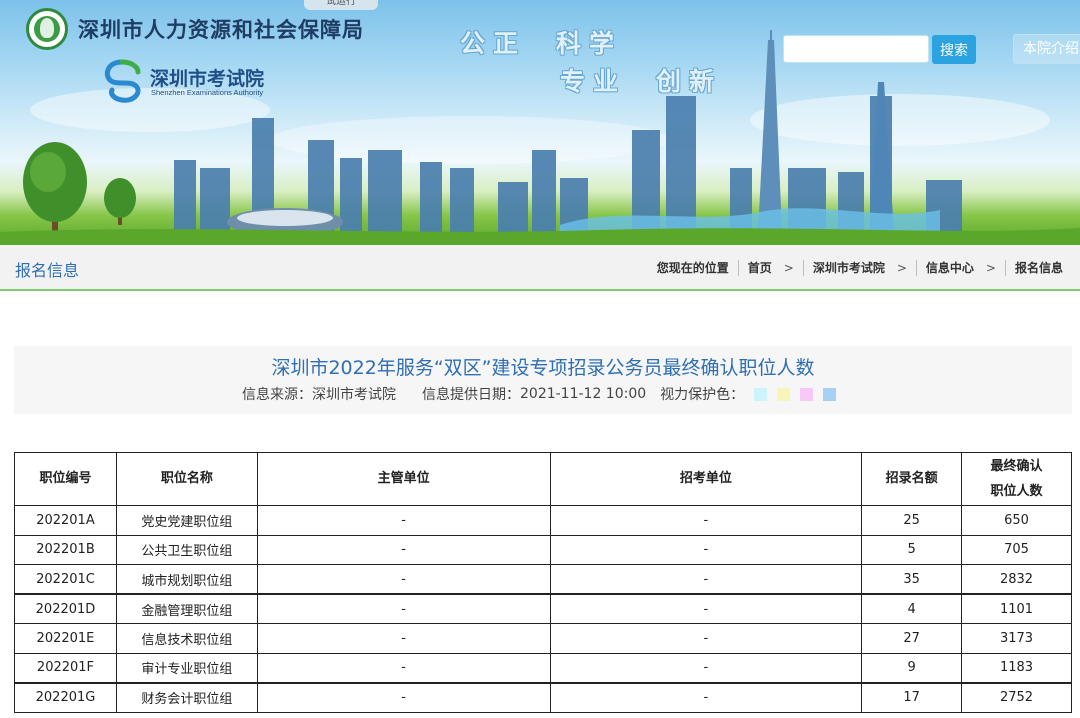 The width and height of the screenshot is (1080, 718). What do you see at coordinates (1039, 267) in the screenshot?
I see `breadcrumb-registration-info: 报名信息` at bounding box center [1039, 267].